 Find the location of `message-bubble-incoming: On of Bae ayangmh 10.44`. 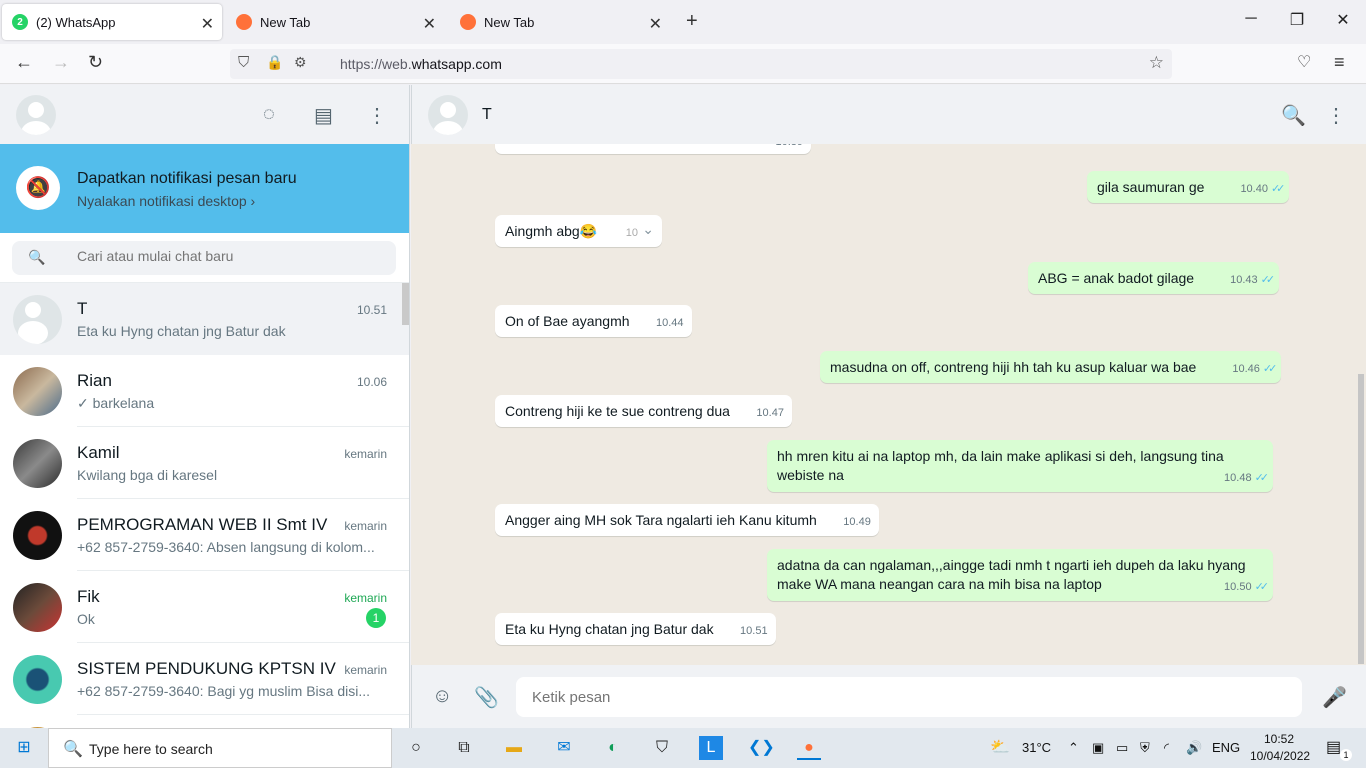

message-bubble-incoming: On of Bae ayangmh 10.44 is located at coordinates (593, 321).